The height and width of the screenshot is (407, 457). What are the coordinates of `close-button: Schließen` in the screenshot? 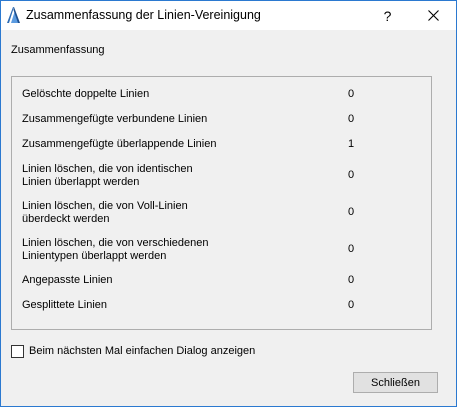 It's located at (395, 382).